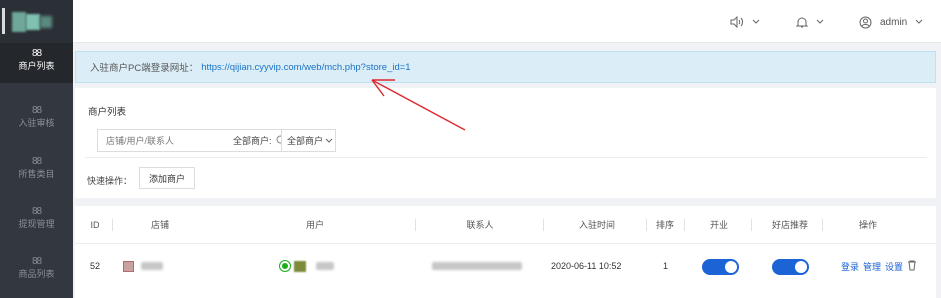 The image size is (941, 298). I want to click on recommend-toggle, so click(790, 267).